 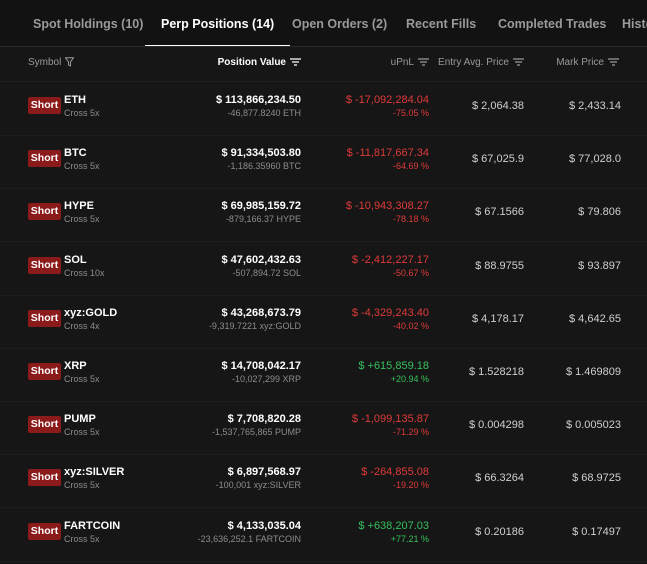 I want to click on position-size: -10,027,299 XRP, so click(x=266, y=379).